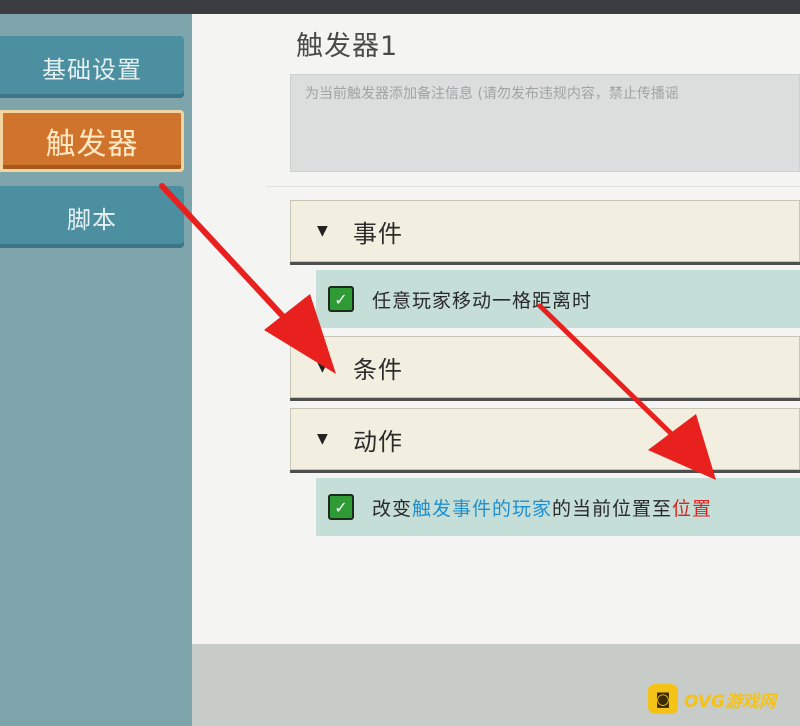  I want to click on watermark-text: OVG游戏网, so click(730, 701).